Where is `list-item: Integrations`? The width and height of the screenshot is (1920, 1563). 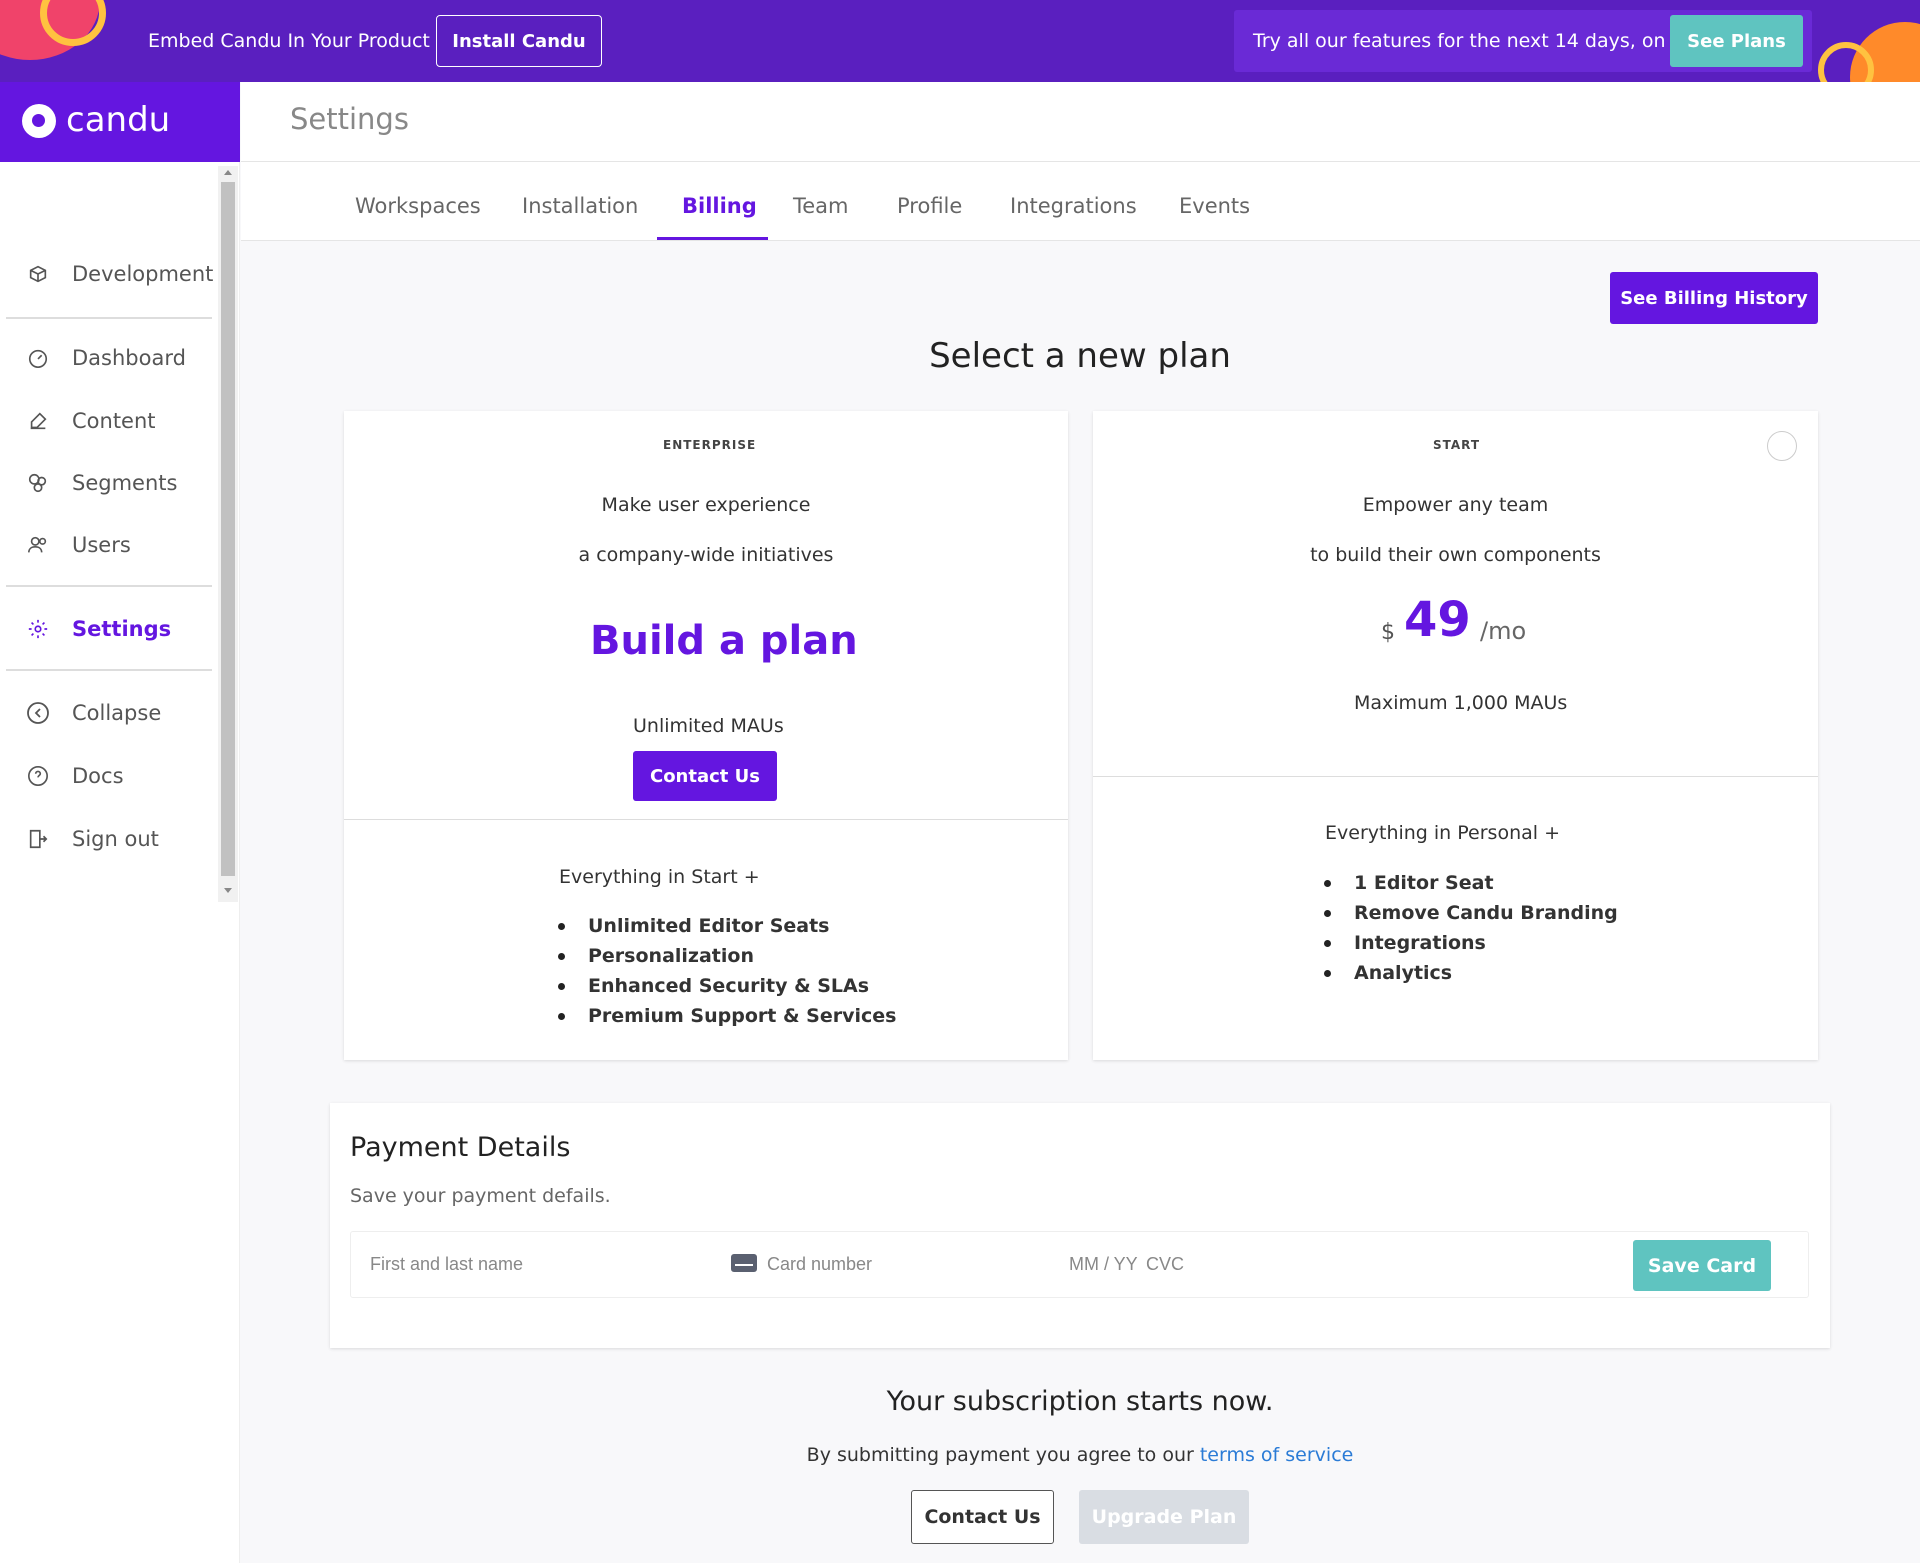
list-item: Integrations is located at coordinates (1471, 943).